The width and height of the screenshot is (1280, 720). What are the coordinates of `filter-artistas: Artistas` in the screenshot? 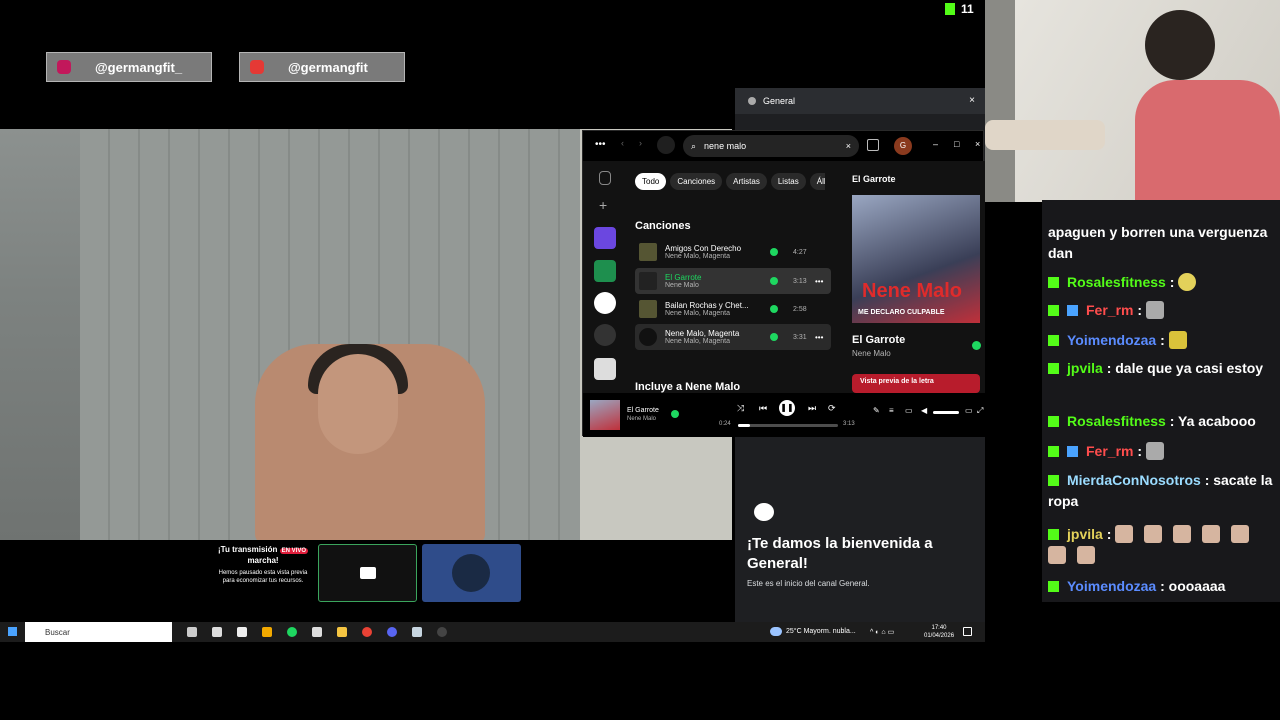 It's located at (746, 181).